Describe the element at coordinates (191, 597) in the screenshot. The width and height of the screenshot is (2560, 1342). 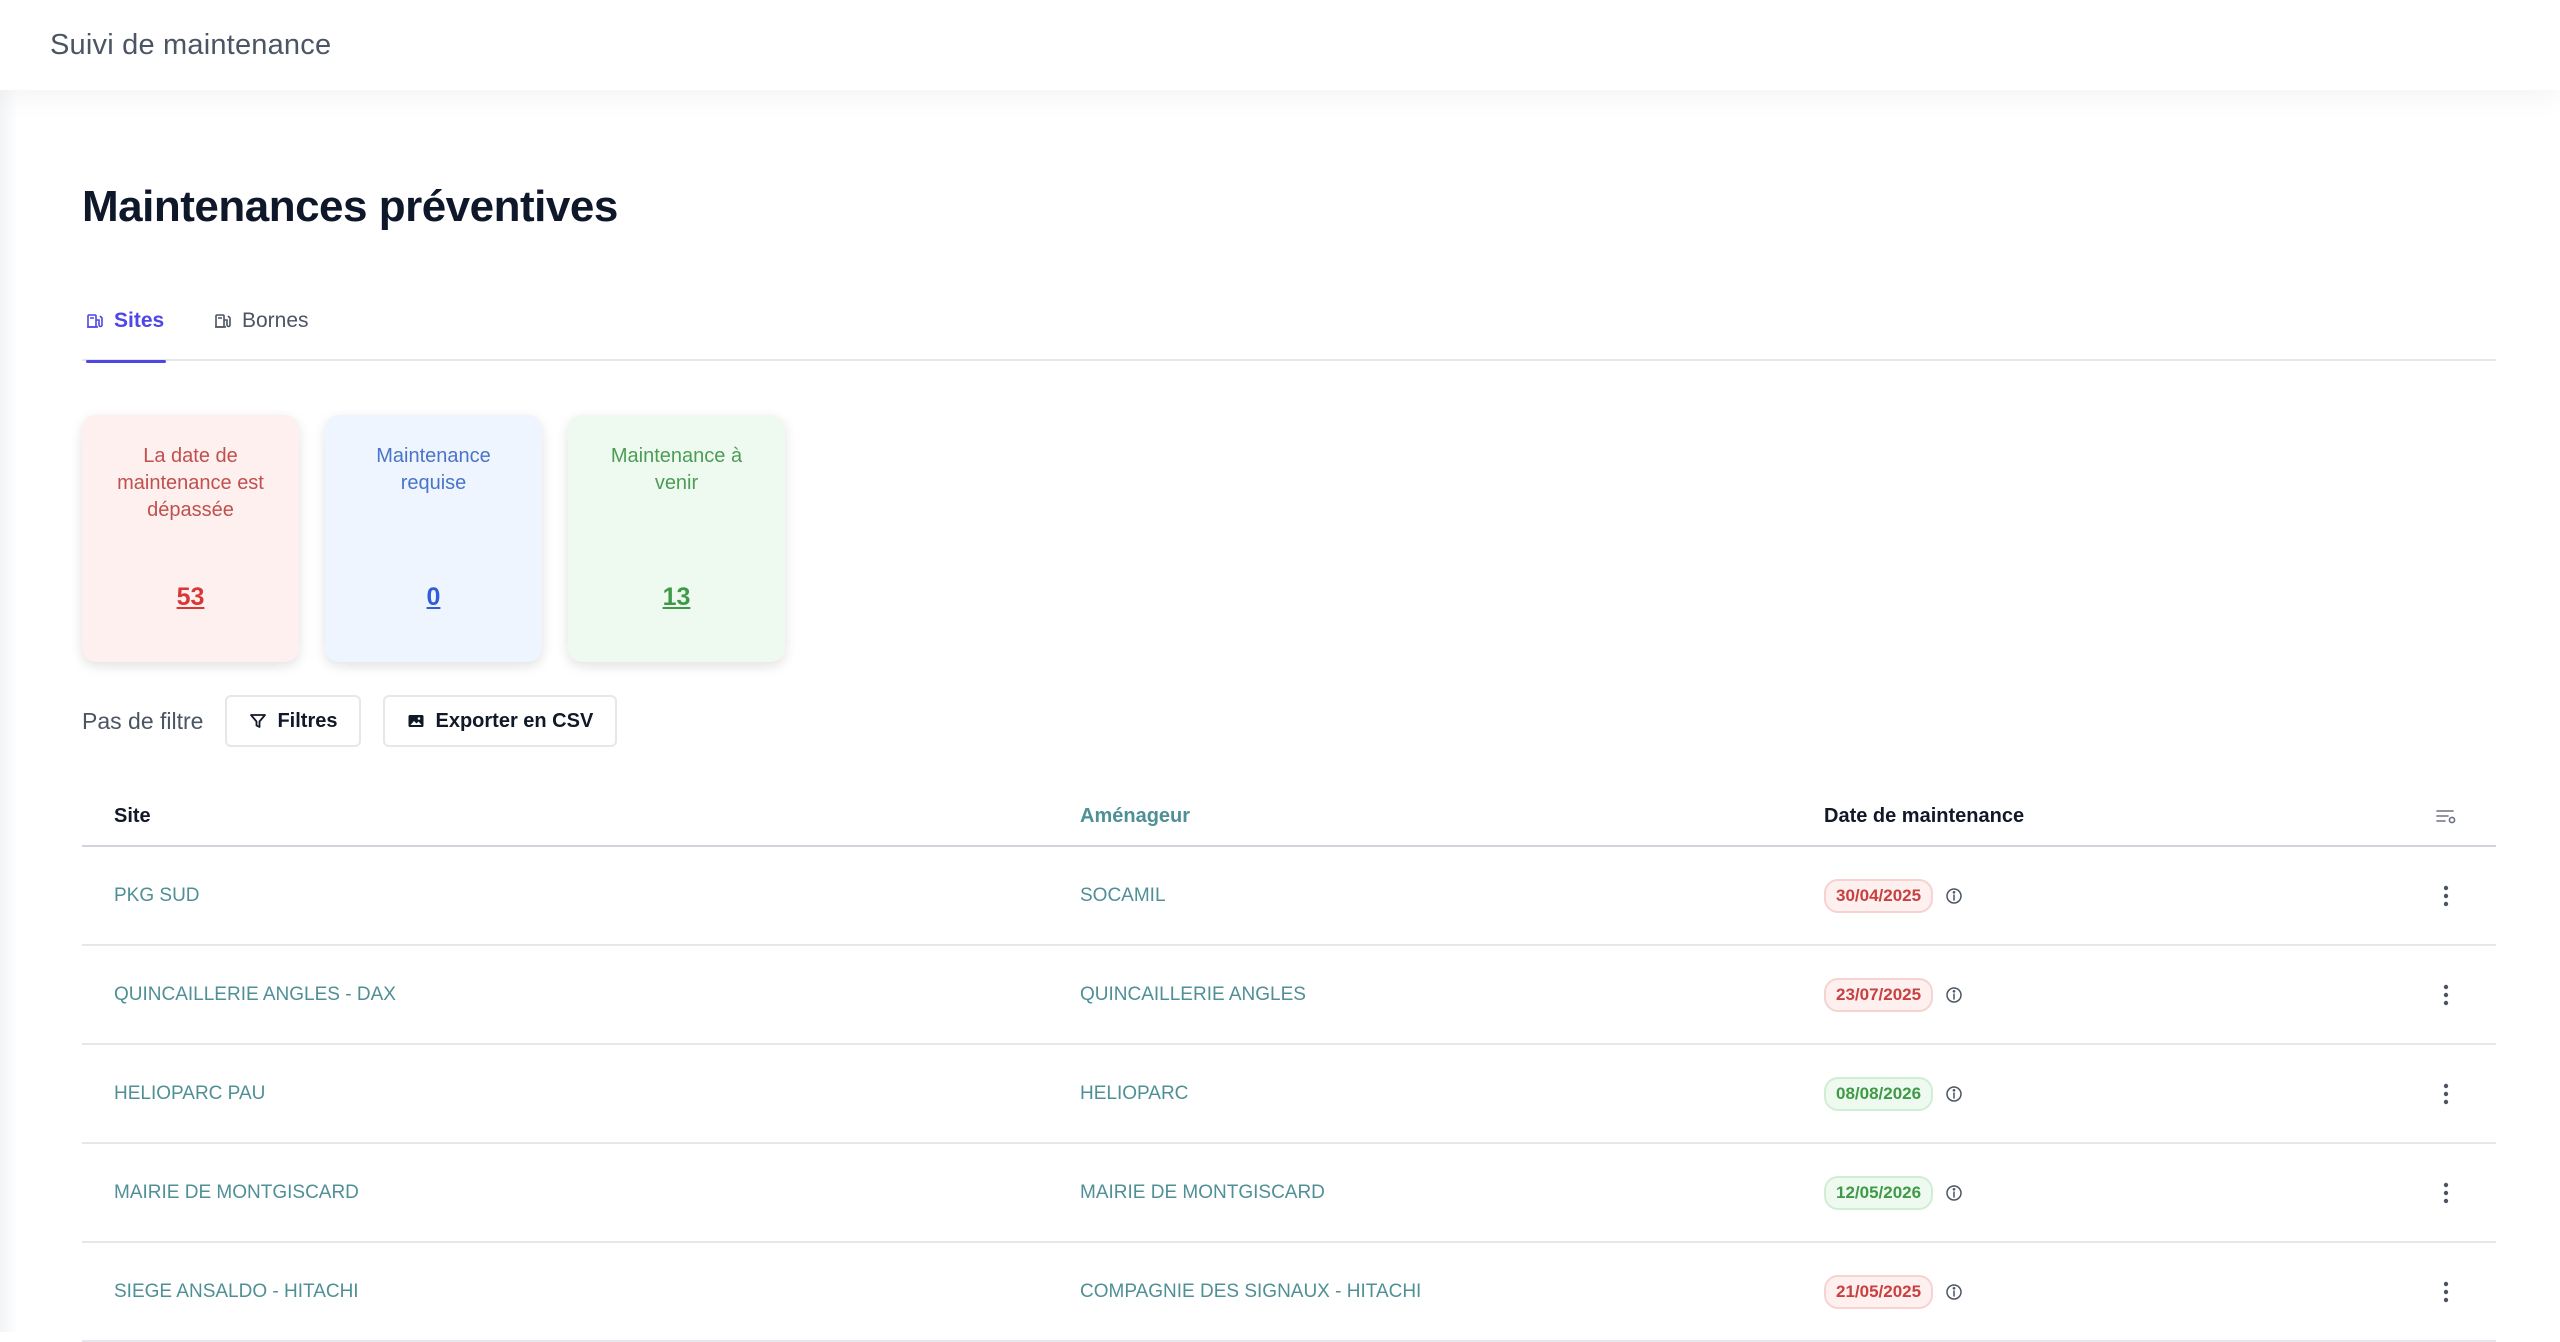
I see `card-count-link: 53` at that location.